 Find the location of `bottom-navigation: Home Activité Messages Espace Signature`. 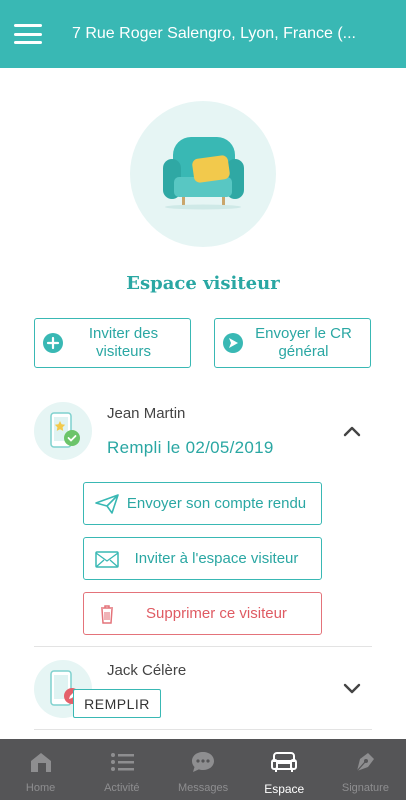

bottom-navigation: Home Activité Messages Espace Signature is located at coordinates (203, 769).